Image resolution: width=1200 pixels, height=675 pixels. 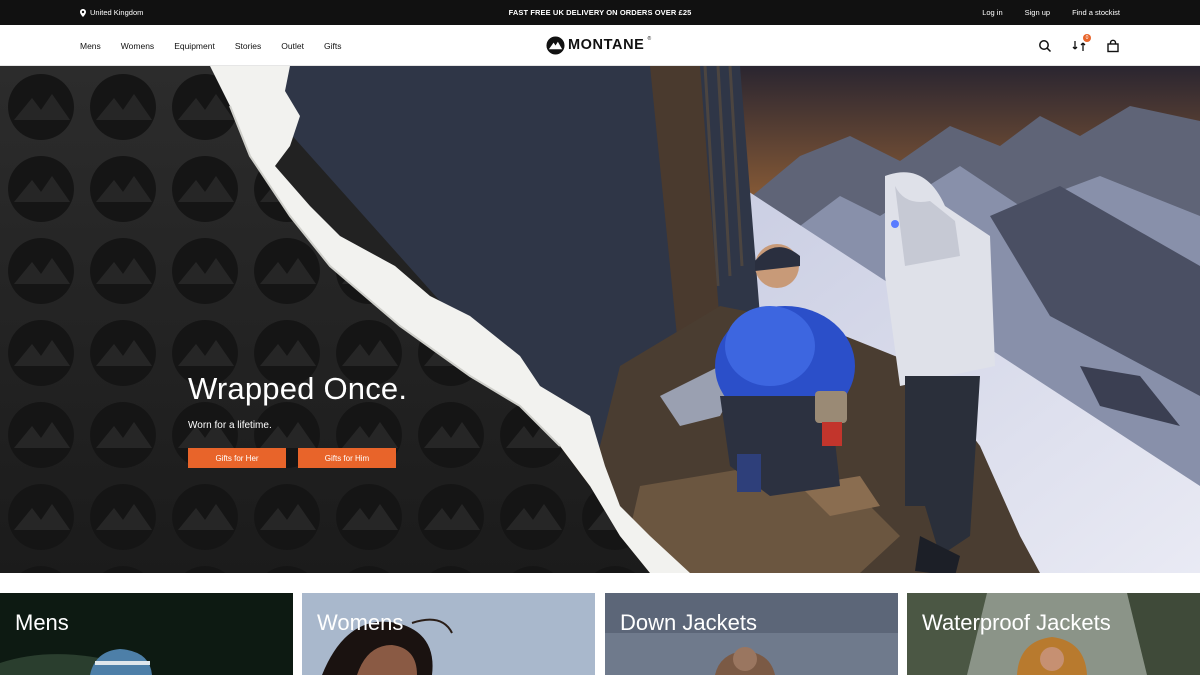 I want to click on category-tile-womens: Womens, so click(x=448, y=634).